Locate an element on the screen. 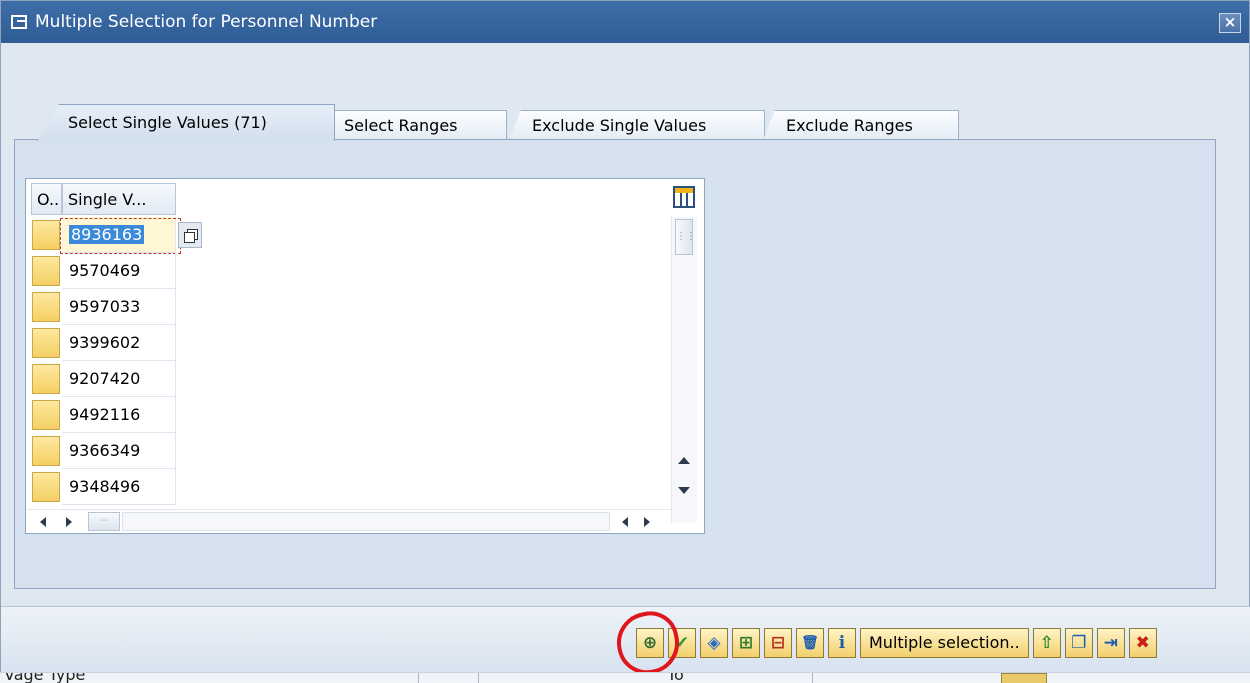 This screenshot has height=683, width=1250. scroll-down-arrow-icon is located at coordinates (684, 490).